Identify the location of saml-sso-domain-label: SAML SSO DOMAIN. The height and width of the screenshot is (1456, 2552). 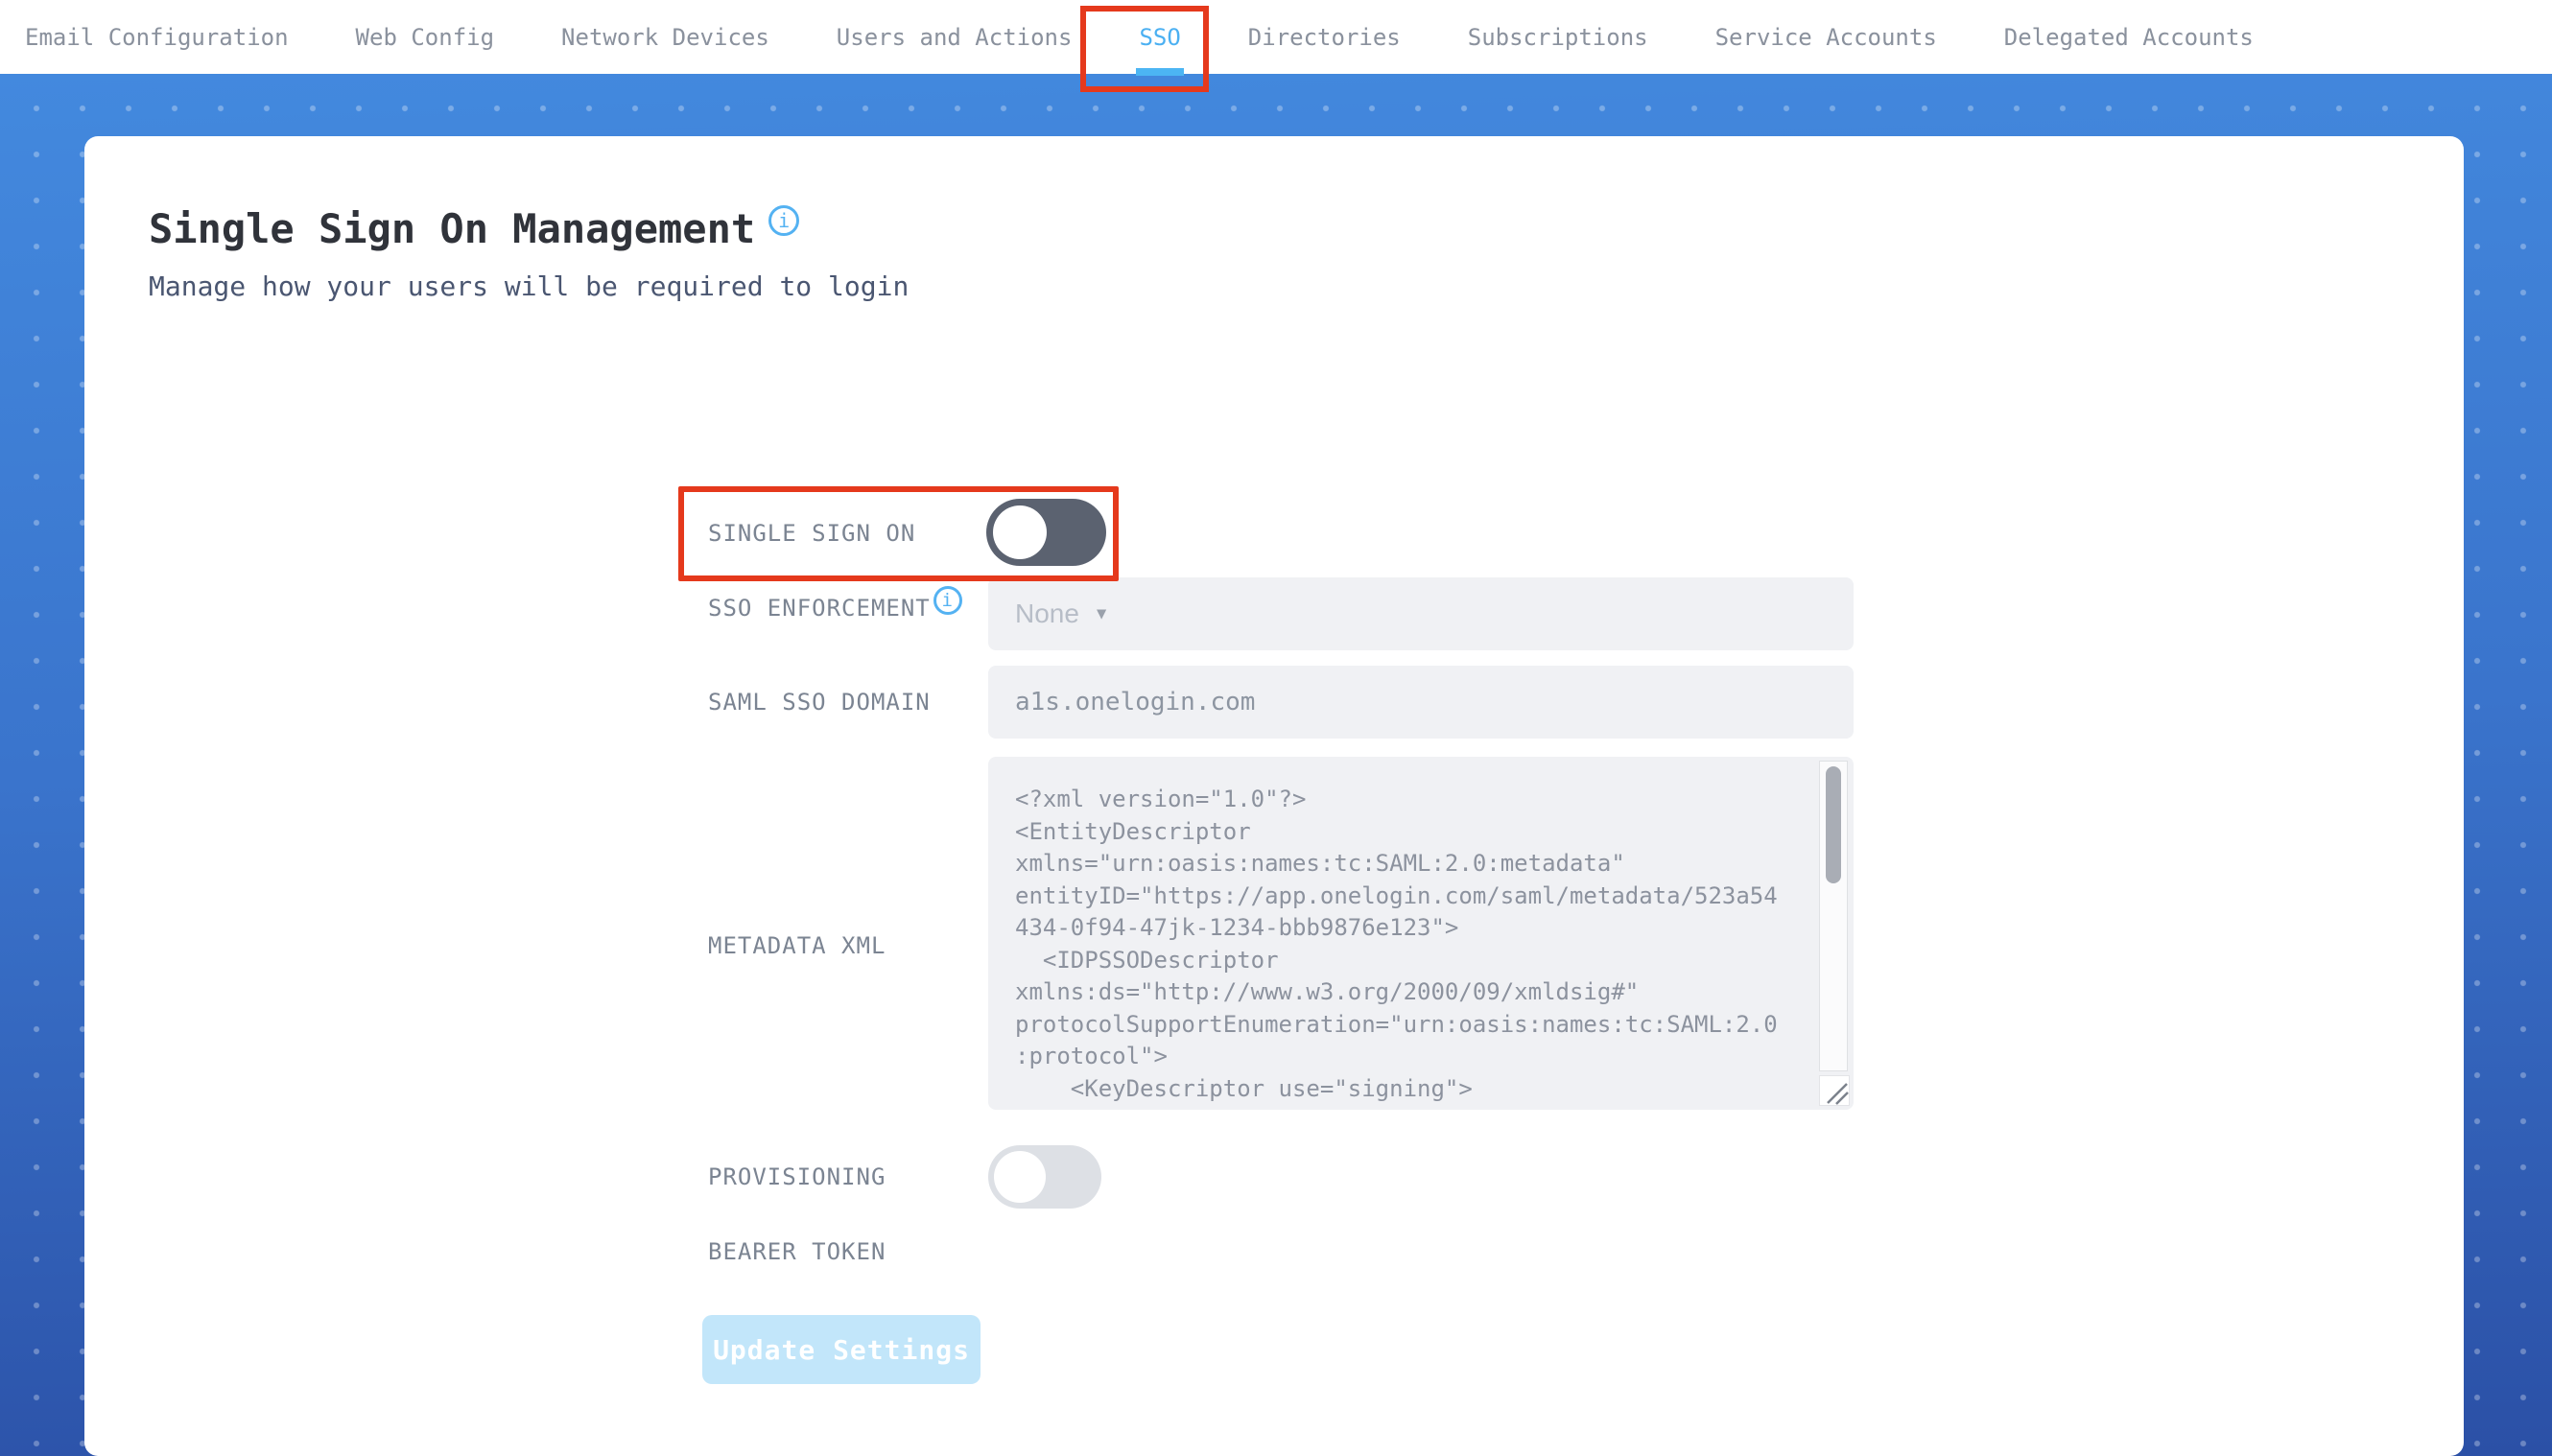
(820, 702).